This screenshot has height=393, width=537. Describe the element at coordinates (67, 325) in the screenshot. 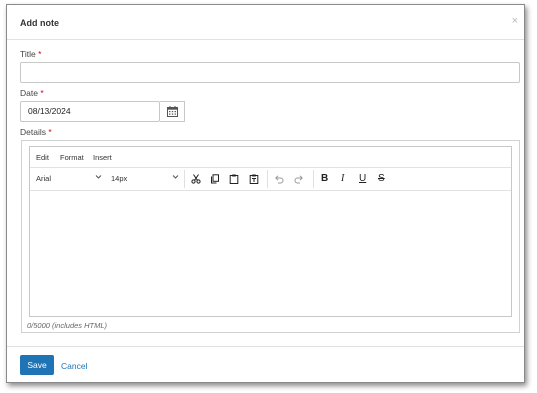

I see `character-counter: 0/5000 (includes HTML)` at that location.